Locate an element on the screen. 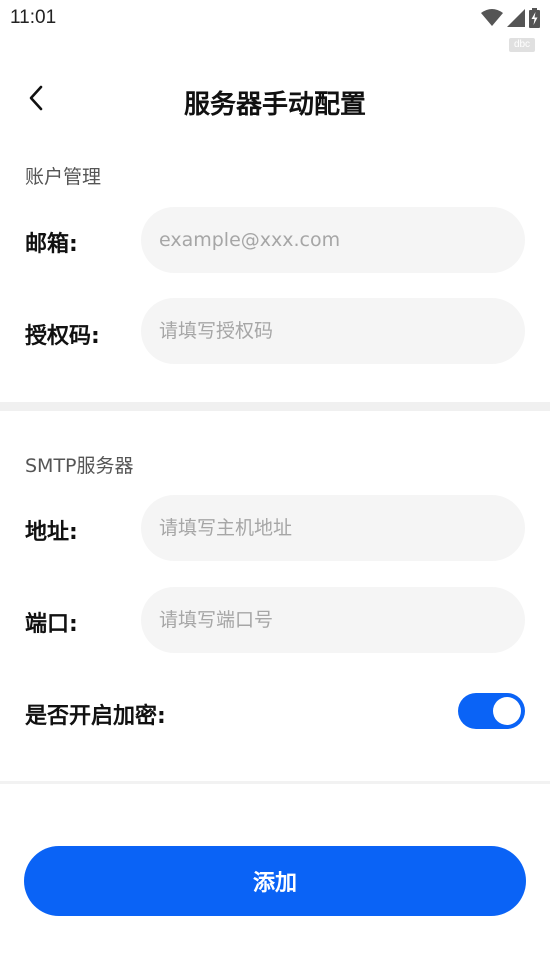  port-label: 端口: is located at coordinates (51, 624).